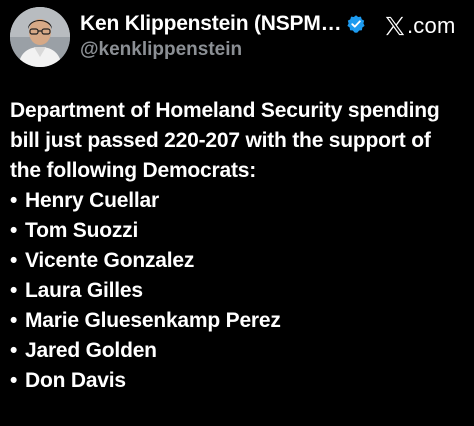 This screenshot has height=426, width=474. I want to click on avatar, so click(40, 37).